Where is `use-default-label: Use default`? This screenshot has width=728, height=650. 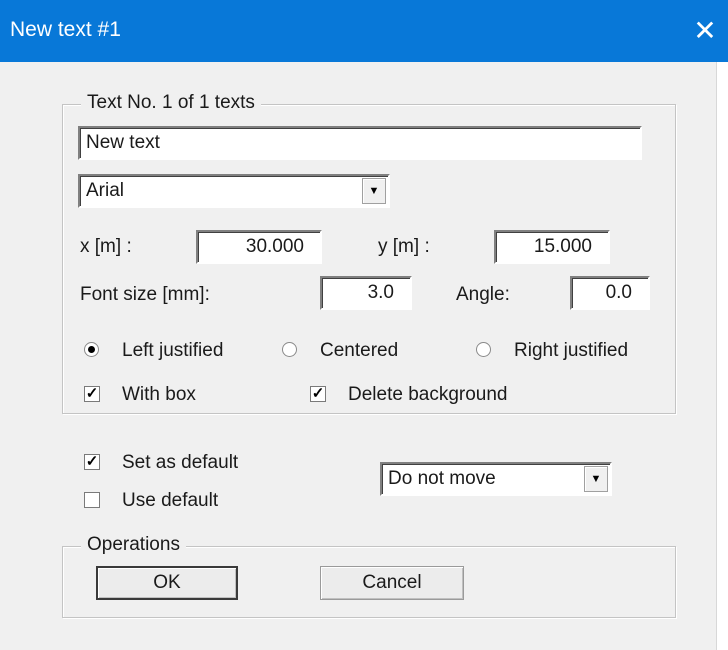
use-default-label: Use default is located at coordinates (170, 501).